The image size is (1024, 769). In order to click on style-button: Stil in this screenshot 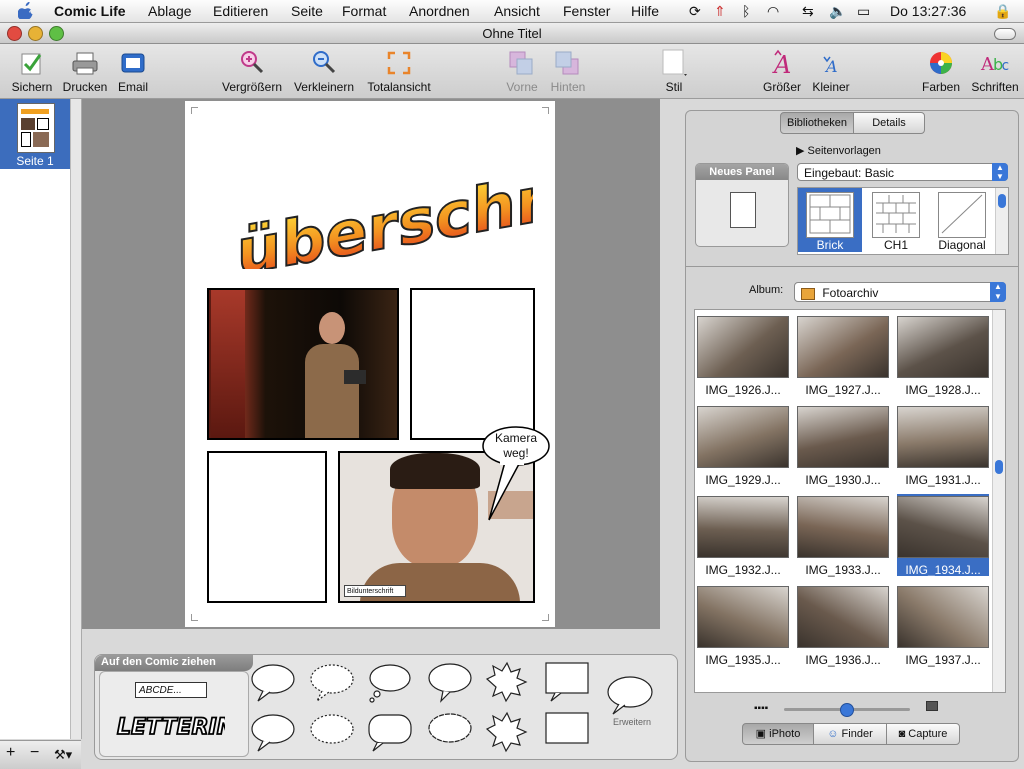, I will do `click(674, 71)`.